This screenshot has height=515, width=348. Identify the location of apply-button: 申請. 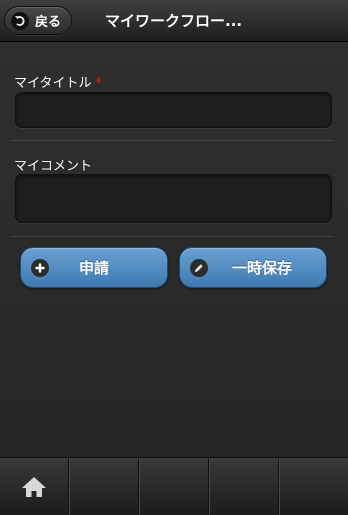
(94, 267).